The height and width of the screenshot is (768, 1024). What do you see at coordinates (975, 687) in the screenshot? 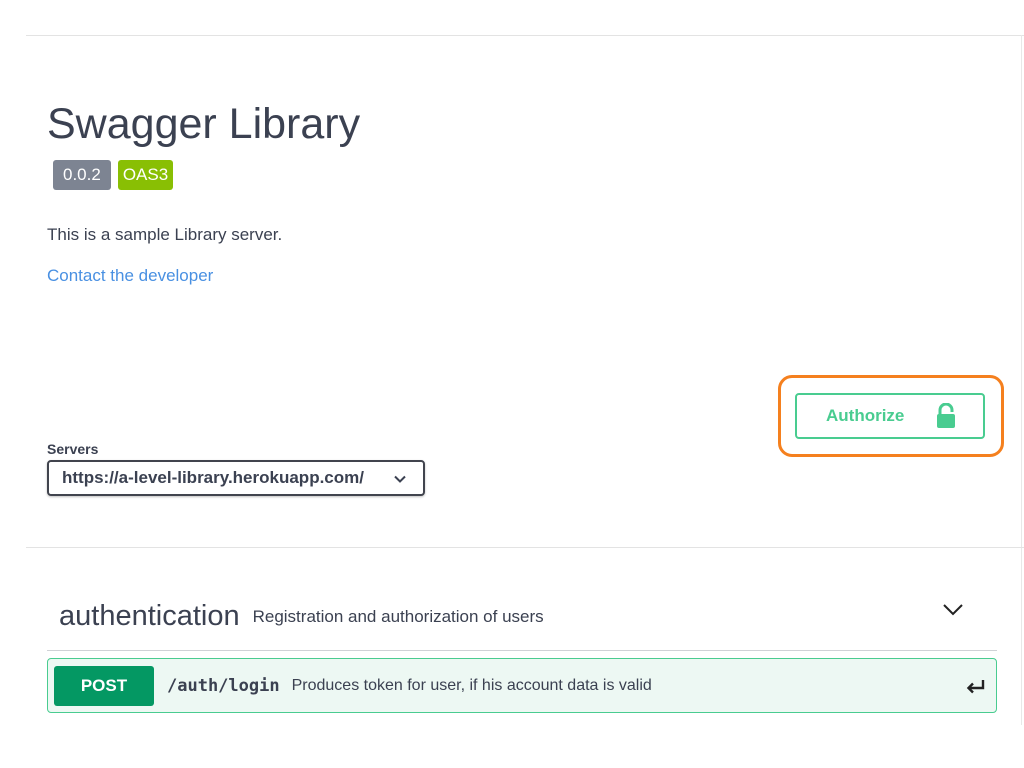
I see `enter-arrow-icon` at bounding box center [975, 687].